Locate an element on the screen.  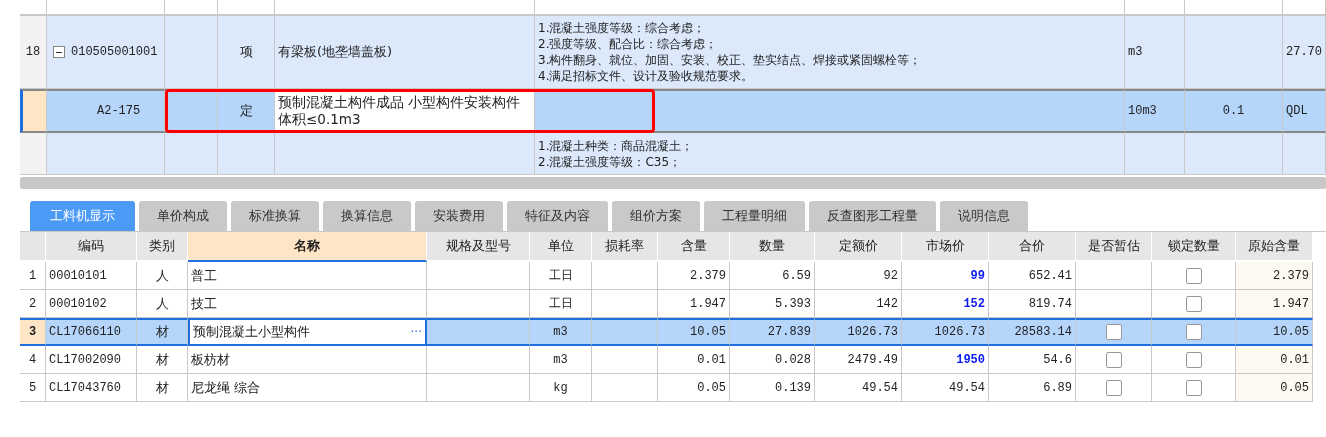
table-cell: kg is located at coordinates (561, 388).